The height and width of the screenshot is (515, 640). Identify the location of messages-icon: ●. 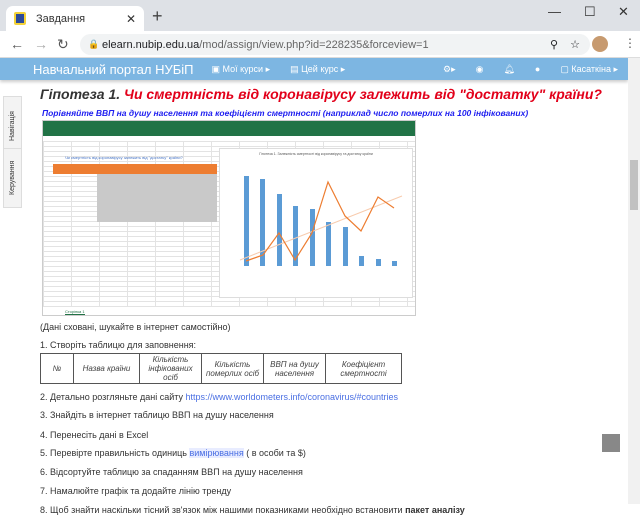
(537, 69).